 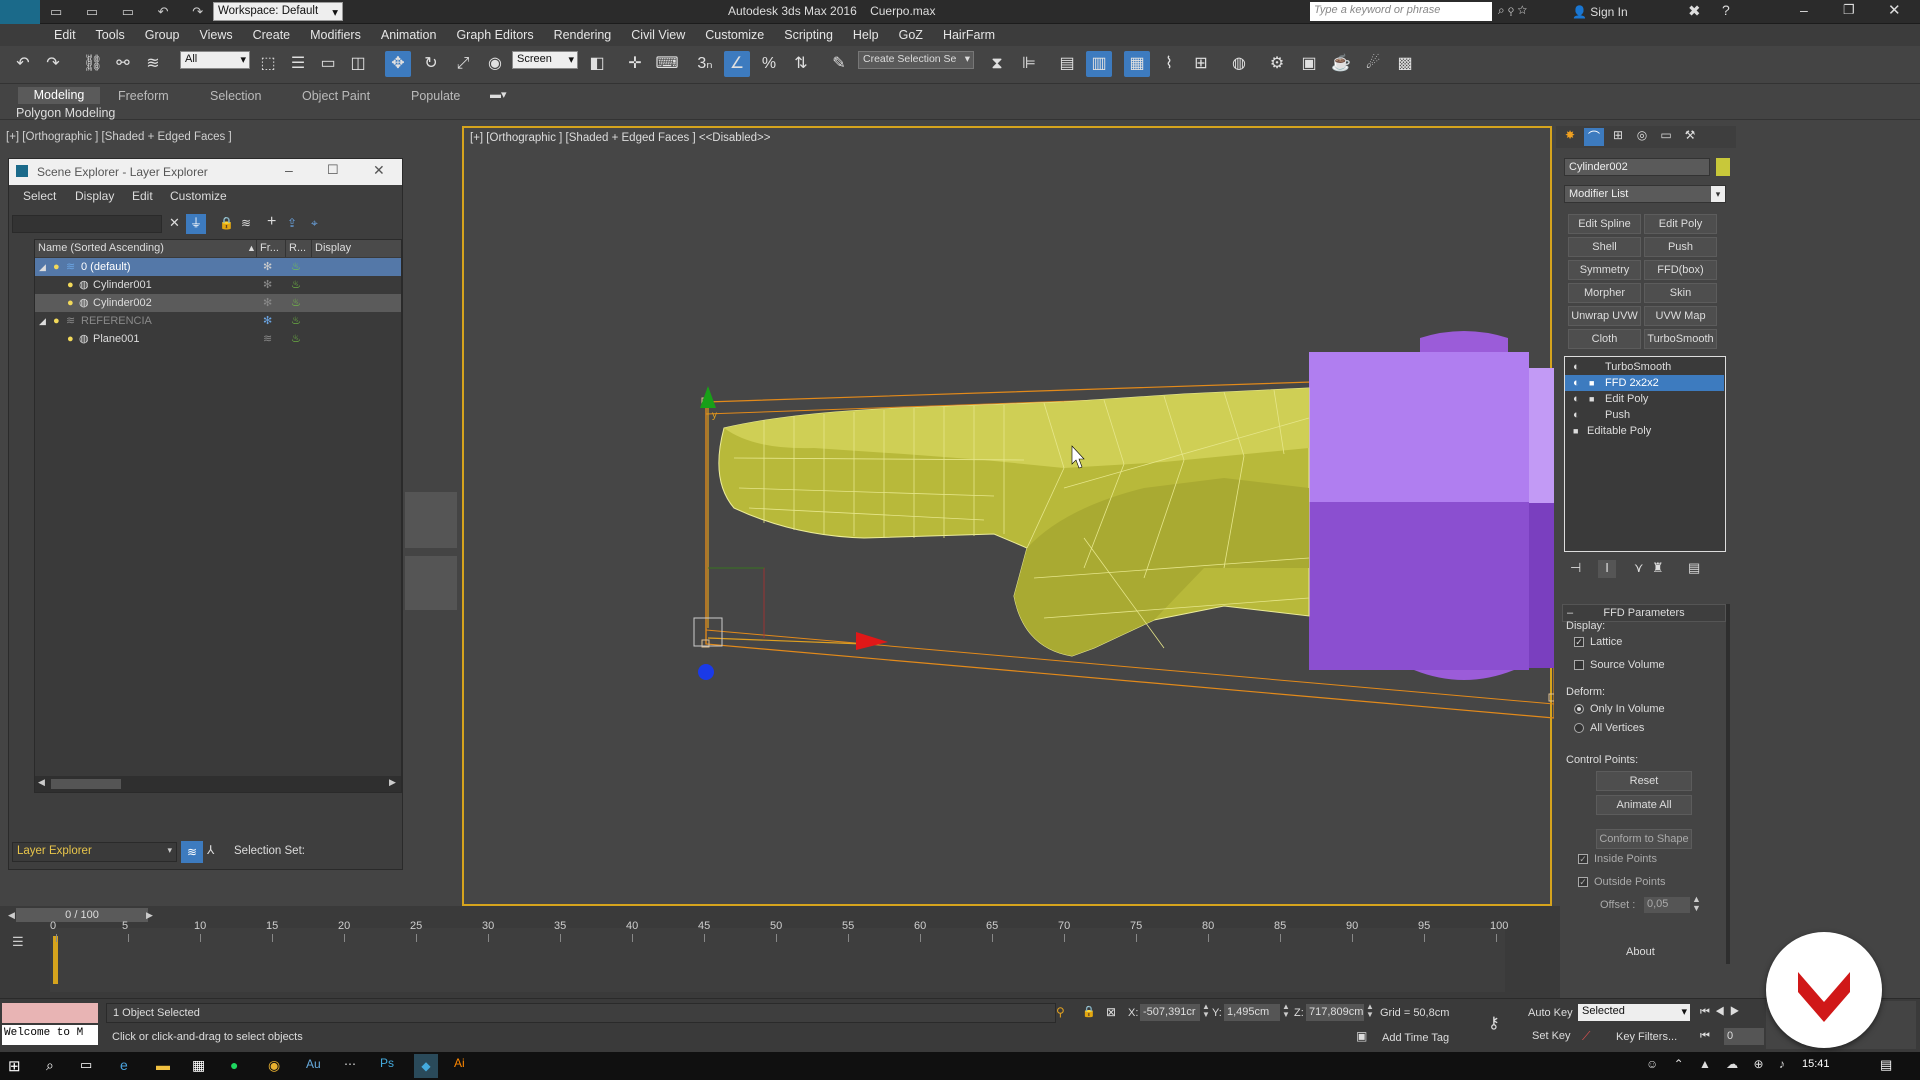 What do you see at coordinates (1494, 1023) in the screenshot?
I see `key-mode-icon: ⚷` at bounding box center [1494, 1023].